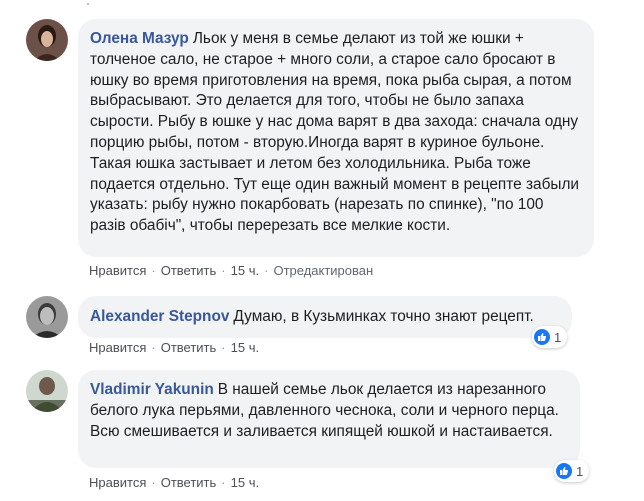  I want to click on comment-author: Alexander Stepnov, so click(159, 316).